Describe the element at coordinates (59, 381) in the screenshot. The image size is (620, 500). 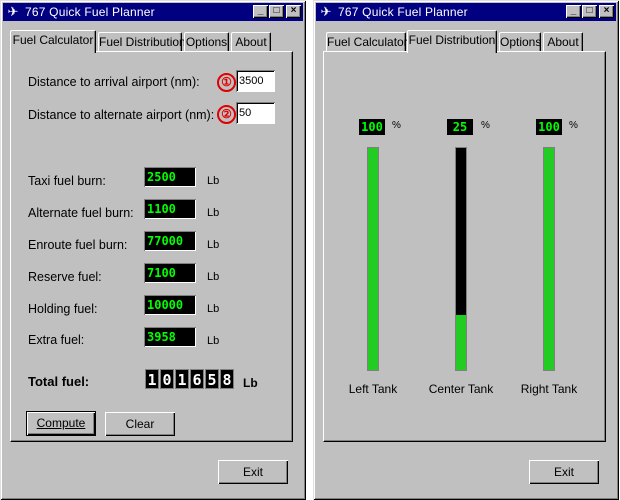
I see `total-fuel-label: Total fuel:` at that location.